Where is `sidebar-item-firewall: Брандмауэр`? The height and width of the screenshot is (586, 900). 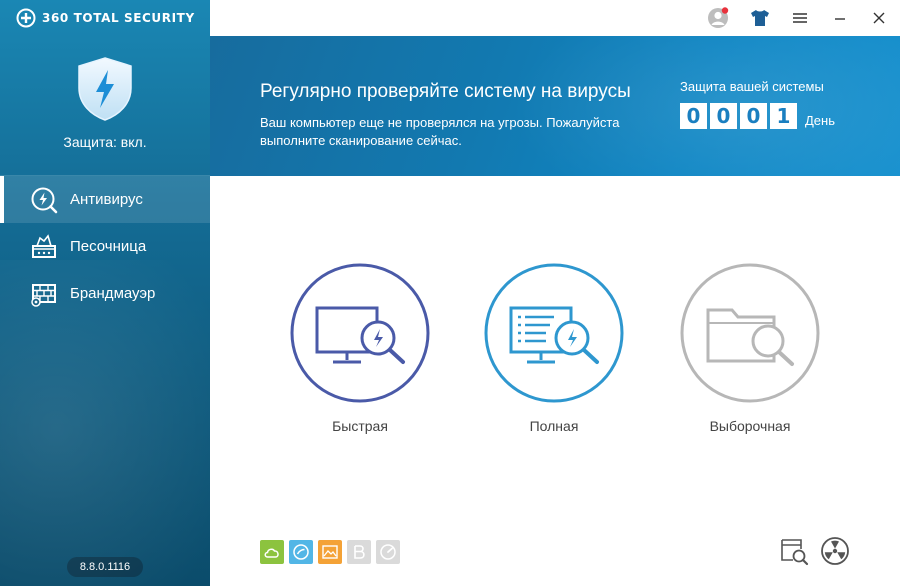
sidebar-item-firewall: Брандмауэр is located at coordinates (105, 293).